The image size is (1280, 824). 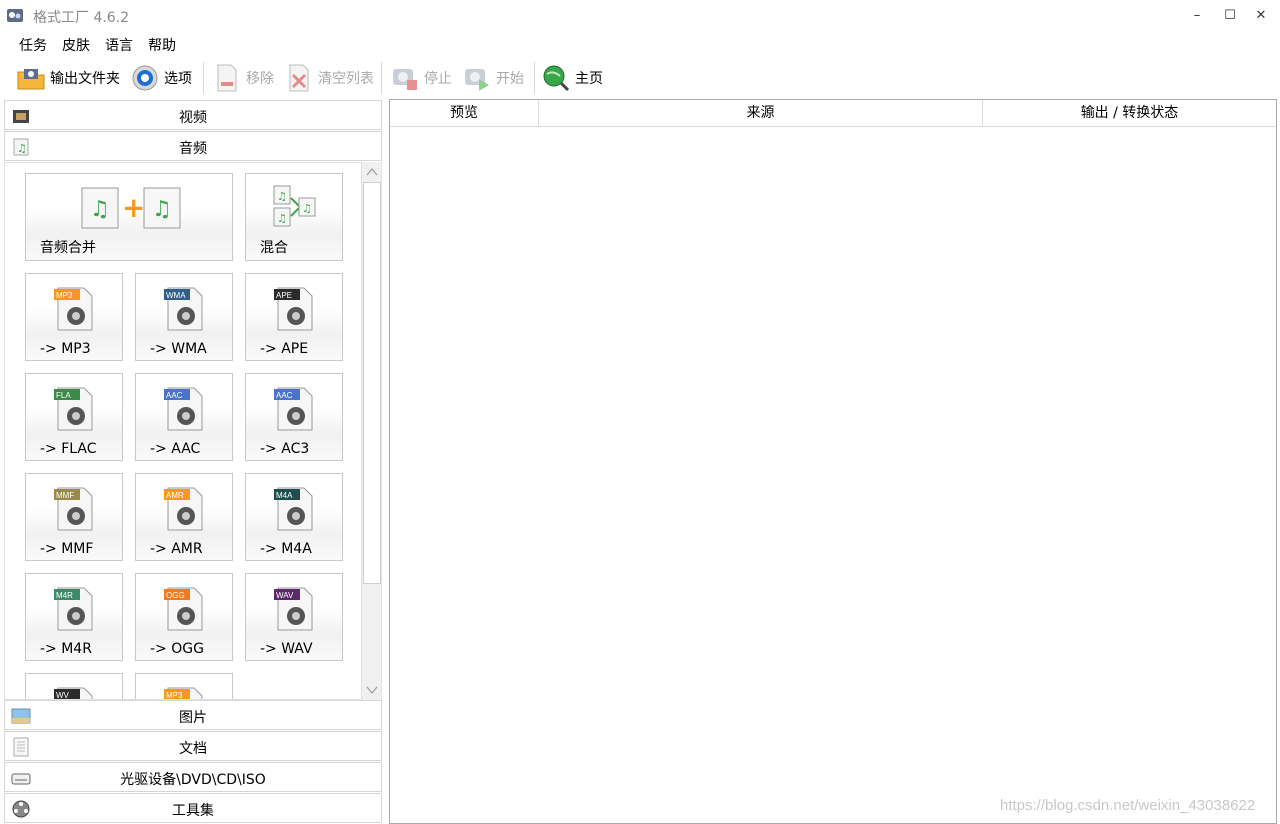 What do you see at coordinates (294, 417) in the screenshot?
I see `audio-format-tile: AAC -> AC3` at bounding box center [294, 417].